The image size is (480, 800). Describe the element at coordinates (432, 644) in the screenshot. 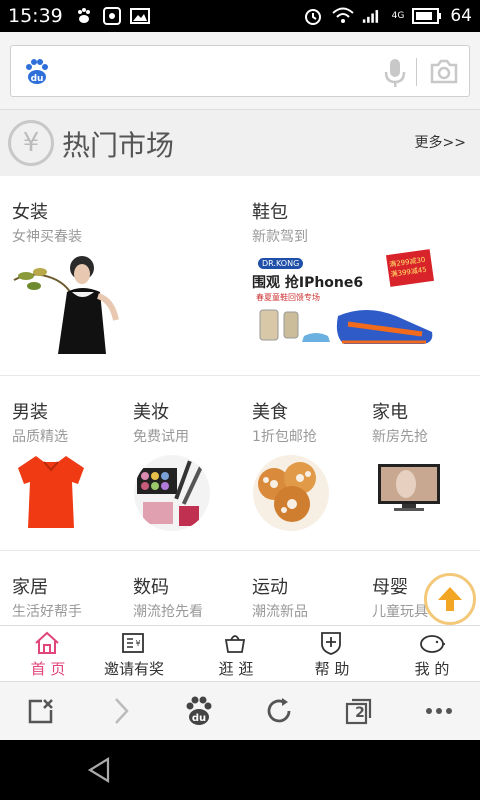

I see `piggy-bank-icon` at that location.